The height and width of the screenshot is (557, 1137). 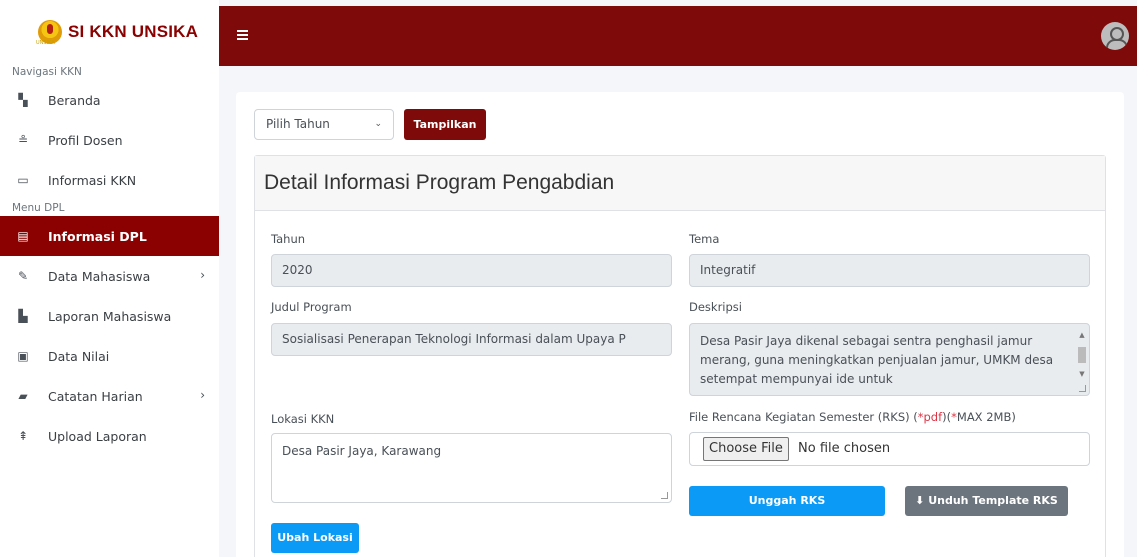 I want to click on upload-icon: ⇞, so click(x=23, y=436).